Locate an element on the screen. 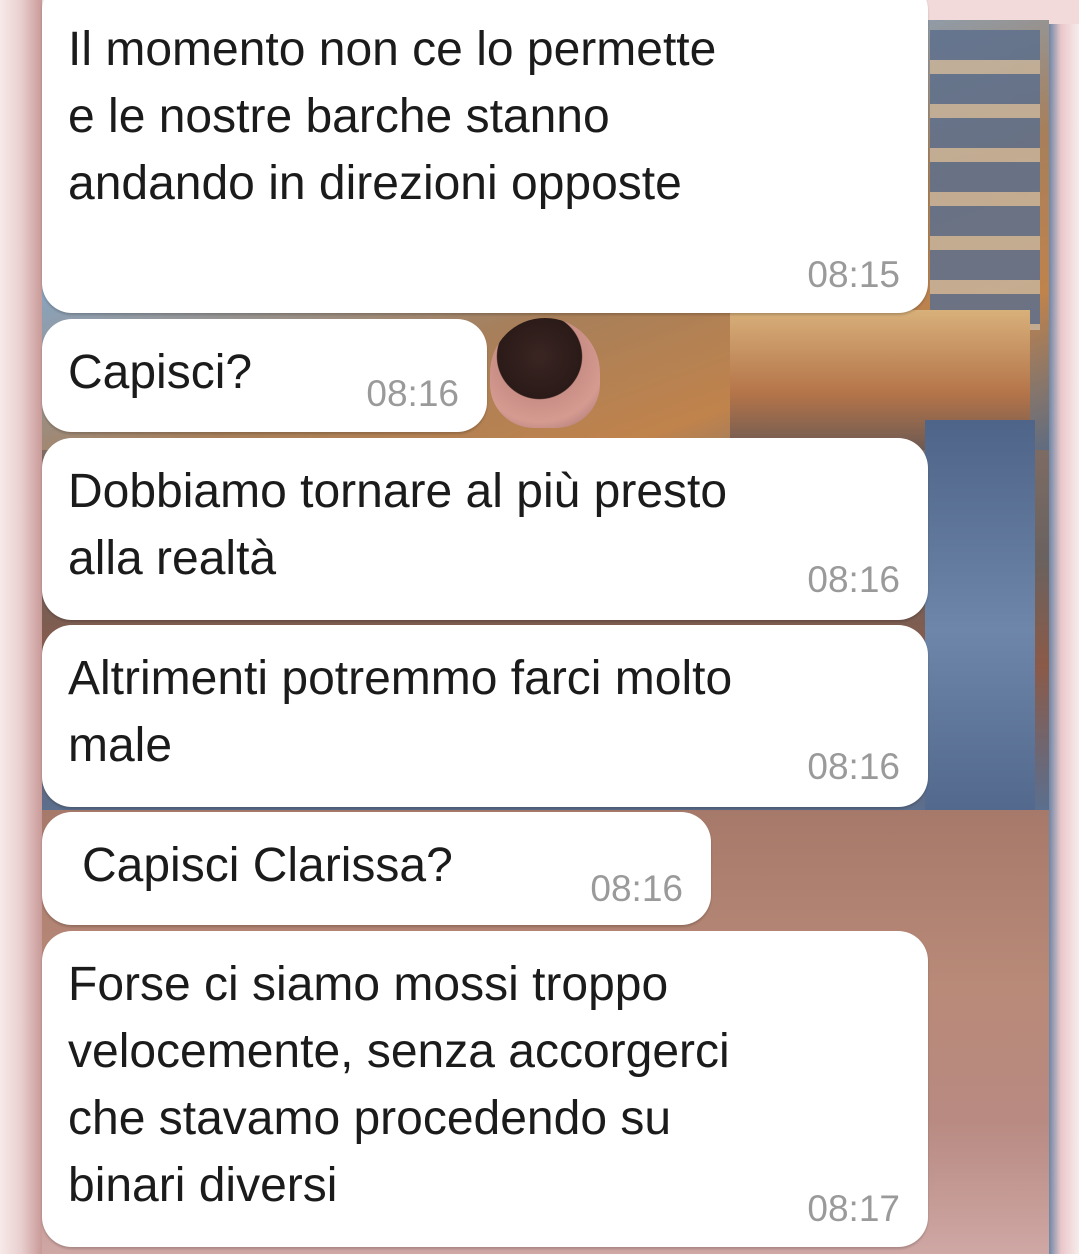  message-text: Altrimenti potremmo farci molto male is located at coordinates (400, 712).